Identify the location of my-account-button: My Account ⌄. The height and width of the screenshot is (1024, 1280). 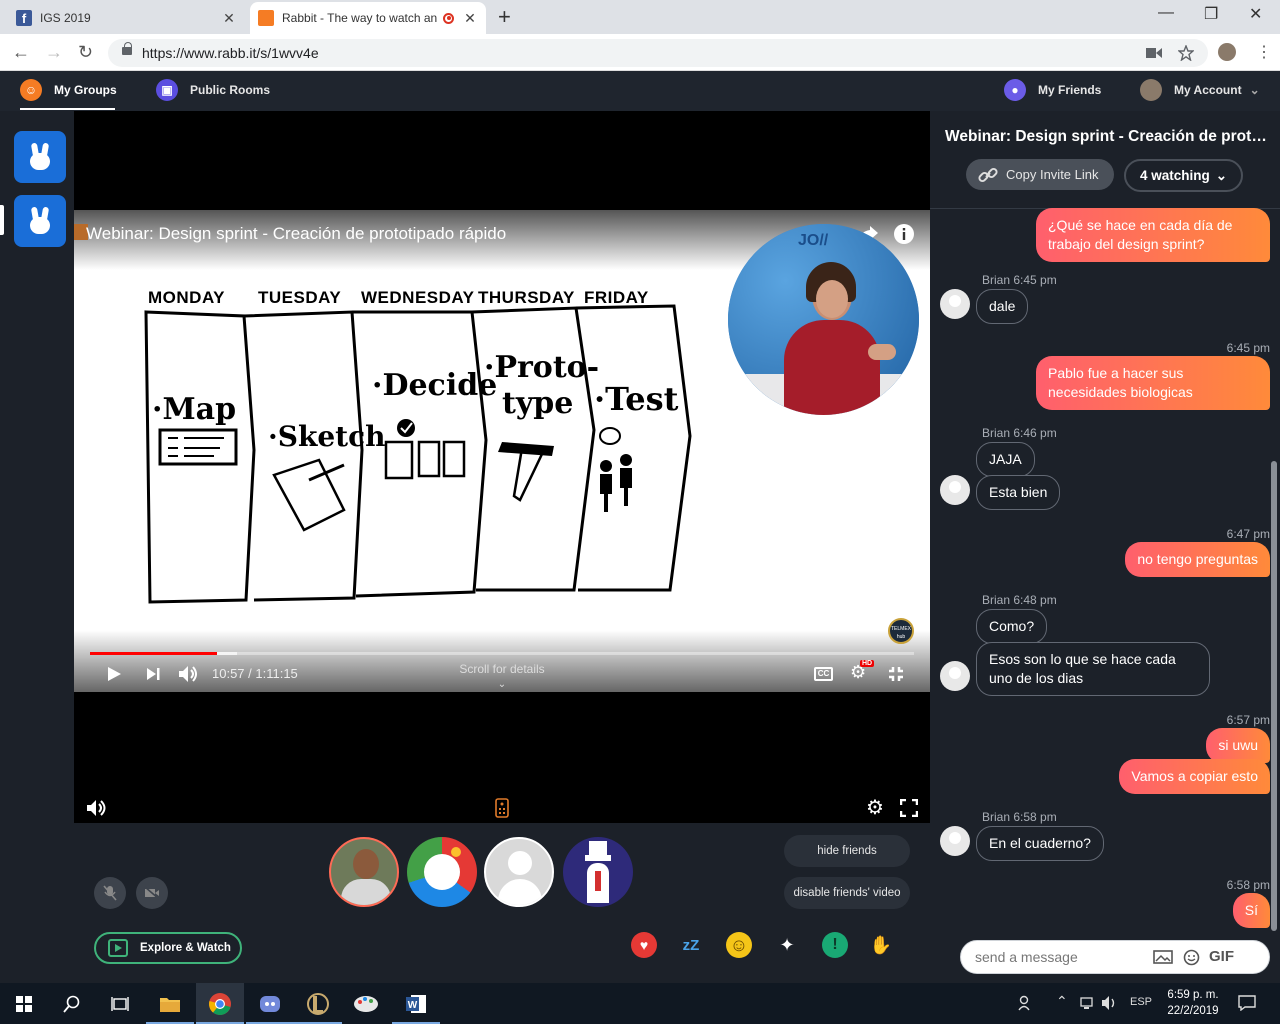
(1200, 90).